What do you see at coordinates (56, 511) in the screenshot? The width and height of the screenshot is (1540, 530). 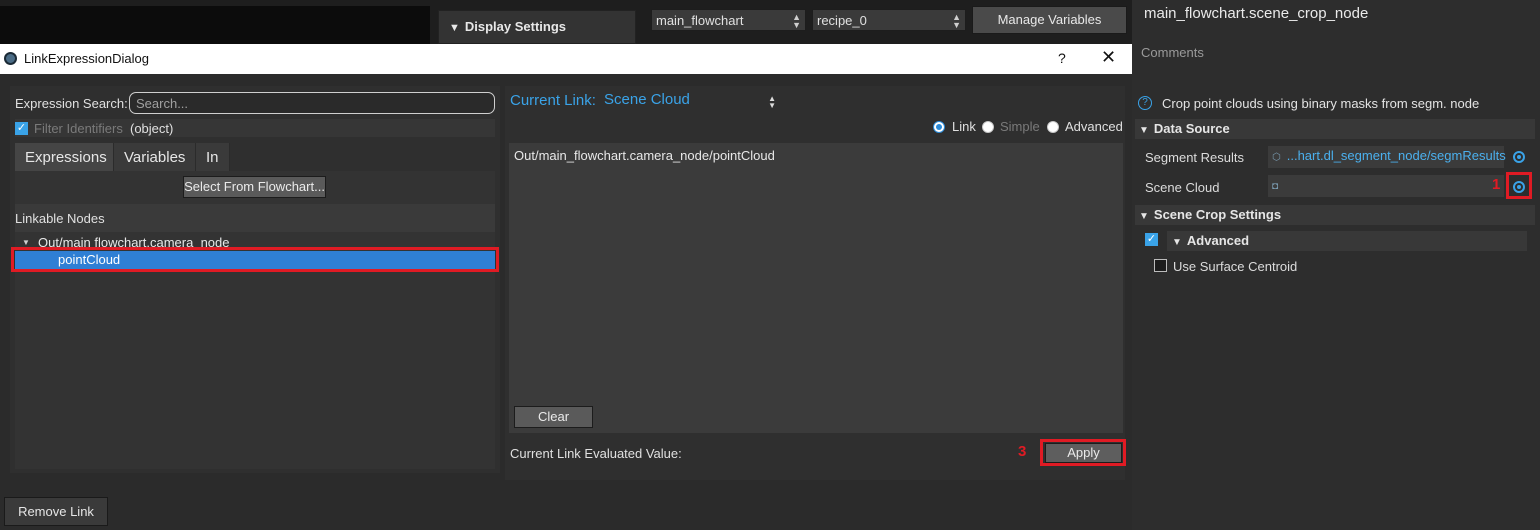 I see `remove-link-button: Remove Link` at bounding box center [56, 511].